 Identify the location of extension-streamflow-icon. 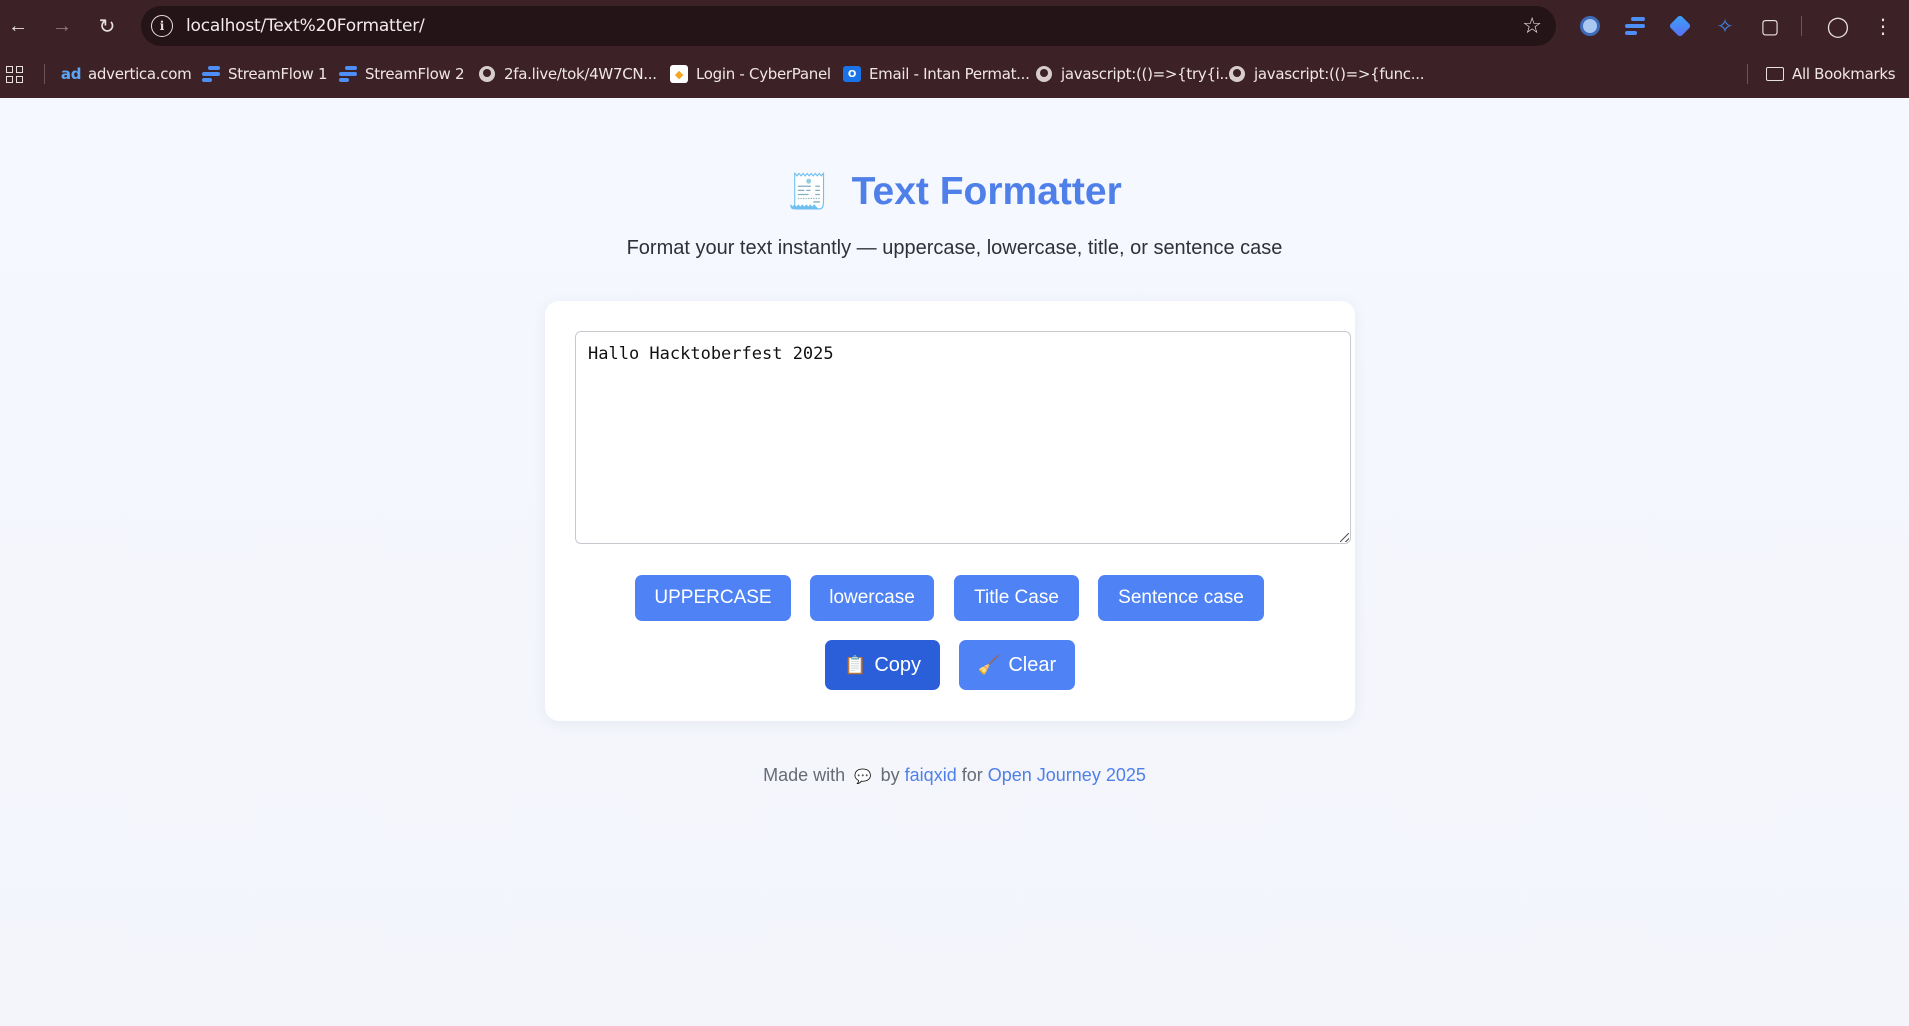
(1635, 26).